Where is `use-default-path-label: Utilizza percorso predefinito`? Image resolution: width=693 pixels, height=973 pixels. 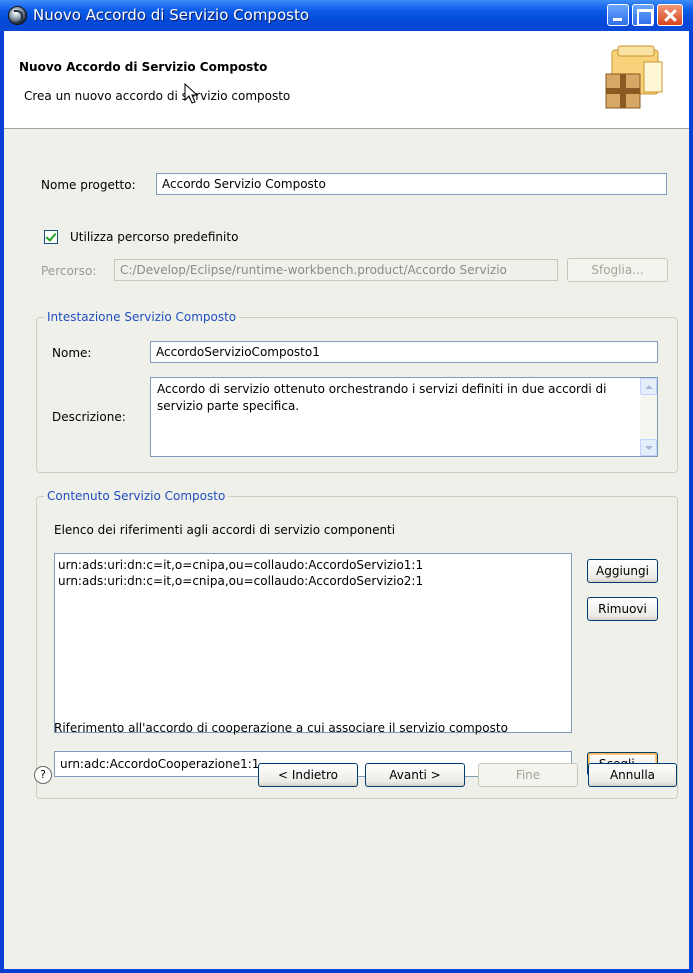
use-default-path-label: Utilizza percorso predefinito is located at coordinates (154, 237).